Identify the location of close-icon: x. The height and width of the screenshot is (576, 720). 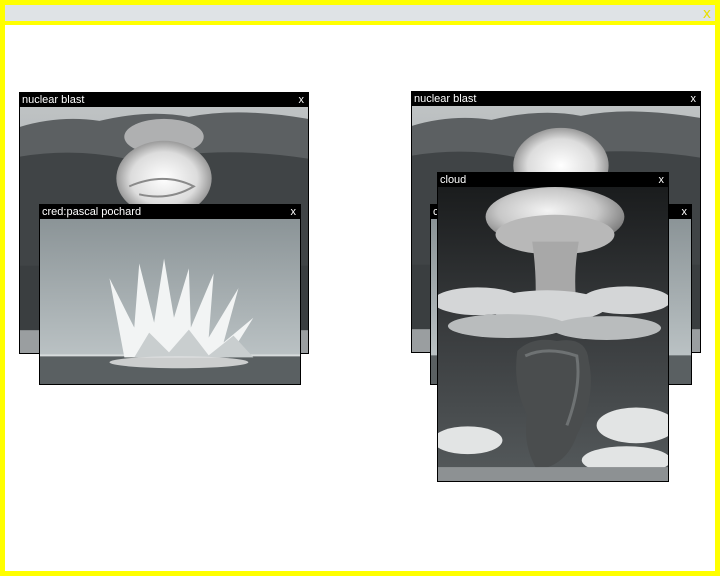
(707, 14).